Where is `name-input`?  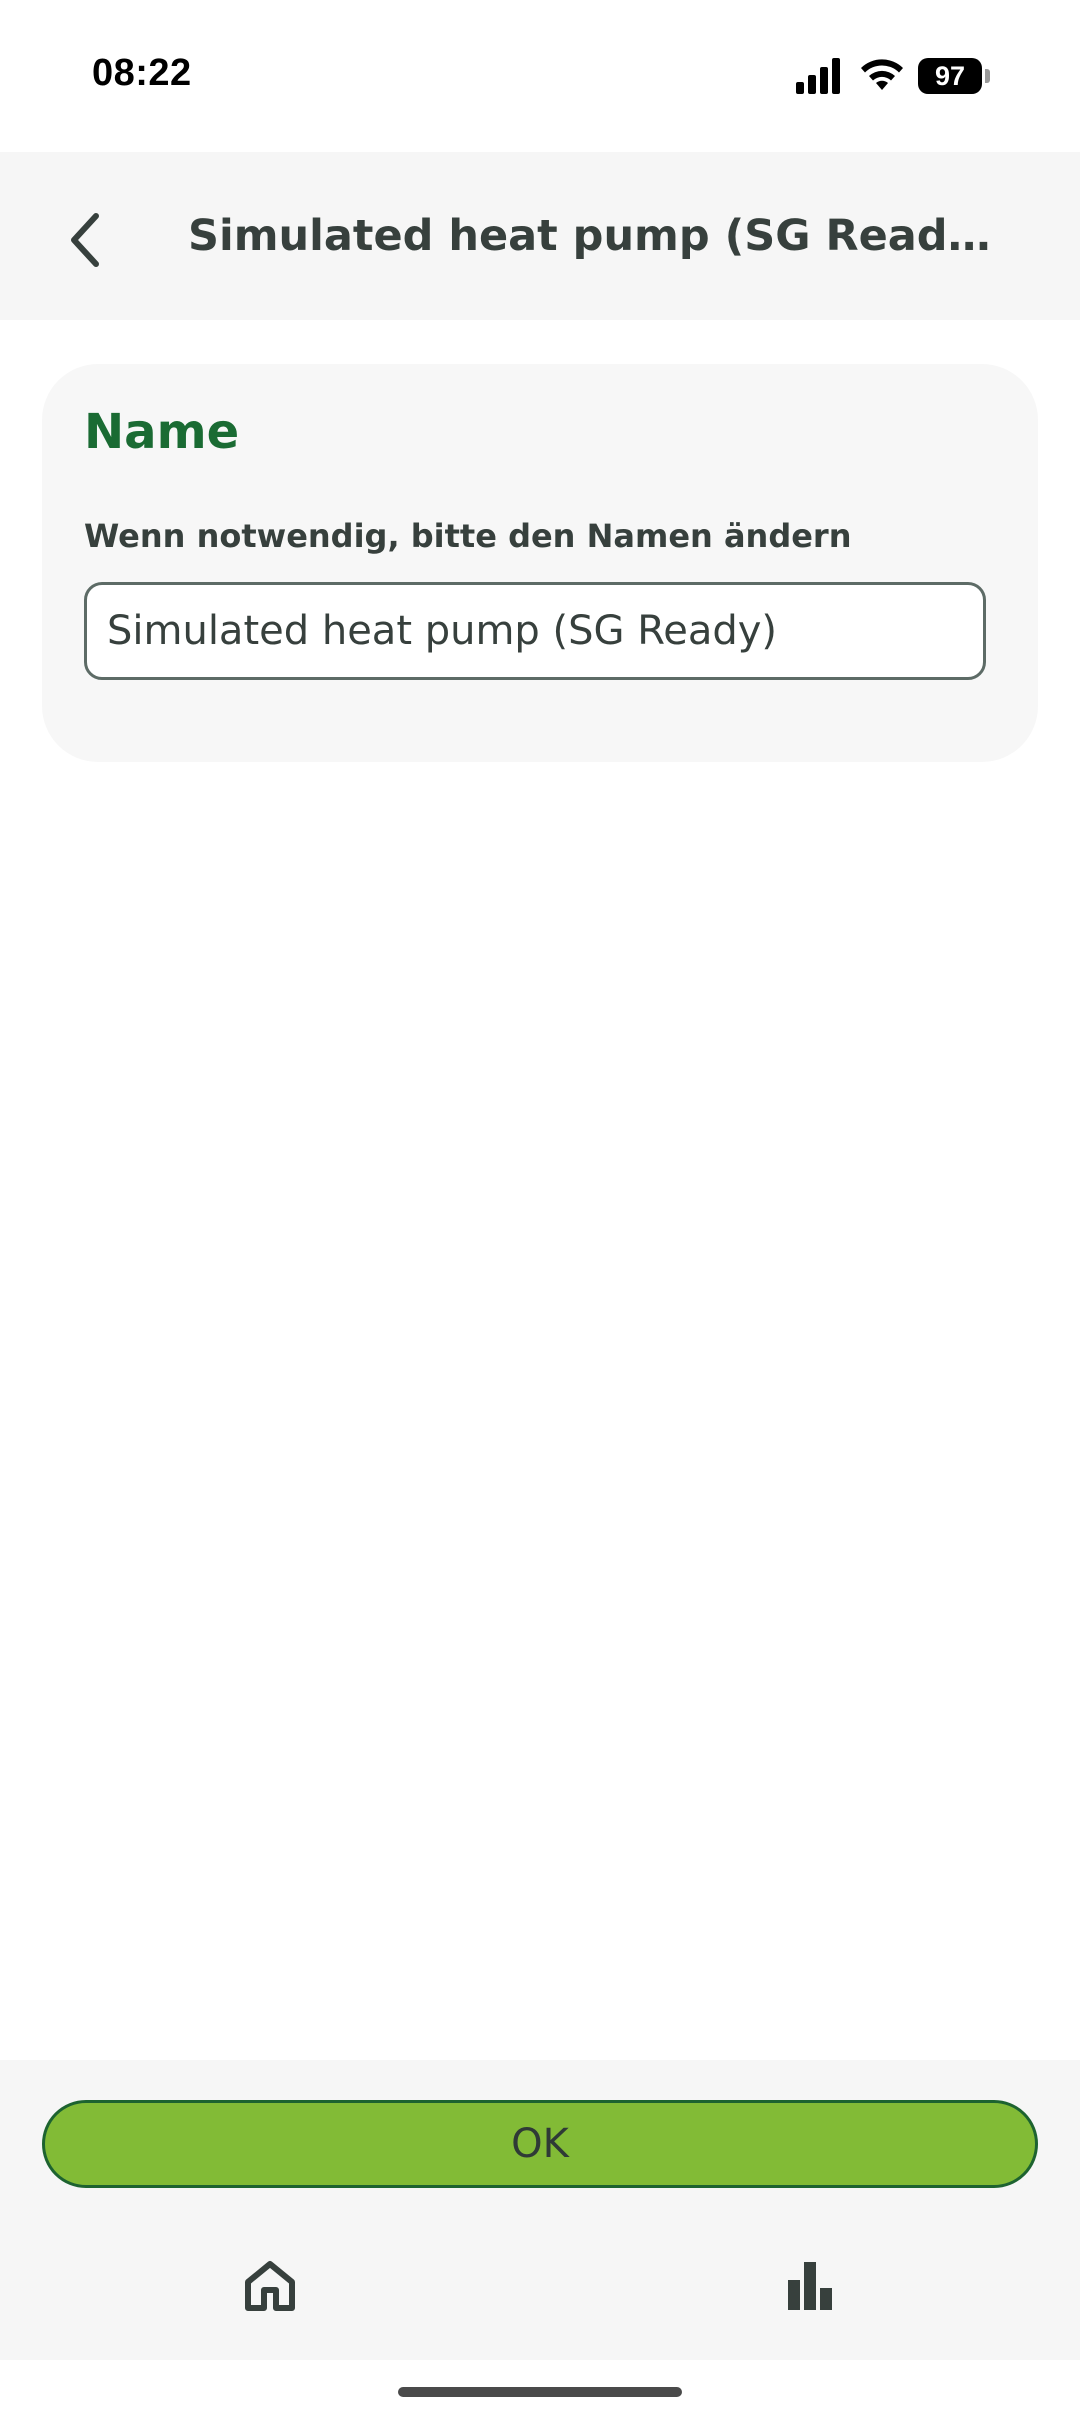
name-input is located at coordinates (535, 631).